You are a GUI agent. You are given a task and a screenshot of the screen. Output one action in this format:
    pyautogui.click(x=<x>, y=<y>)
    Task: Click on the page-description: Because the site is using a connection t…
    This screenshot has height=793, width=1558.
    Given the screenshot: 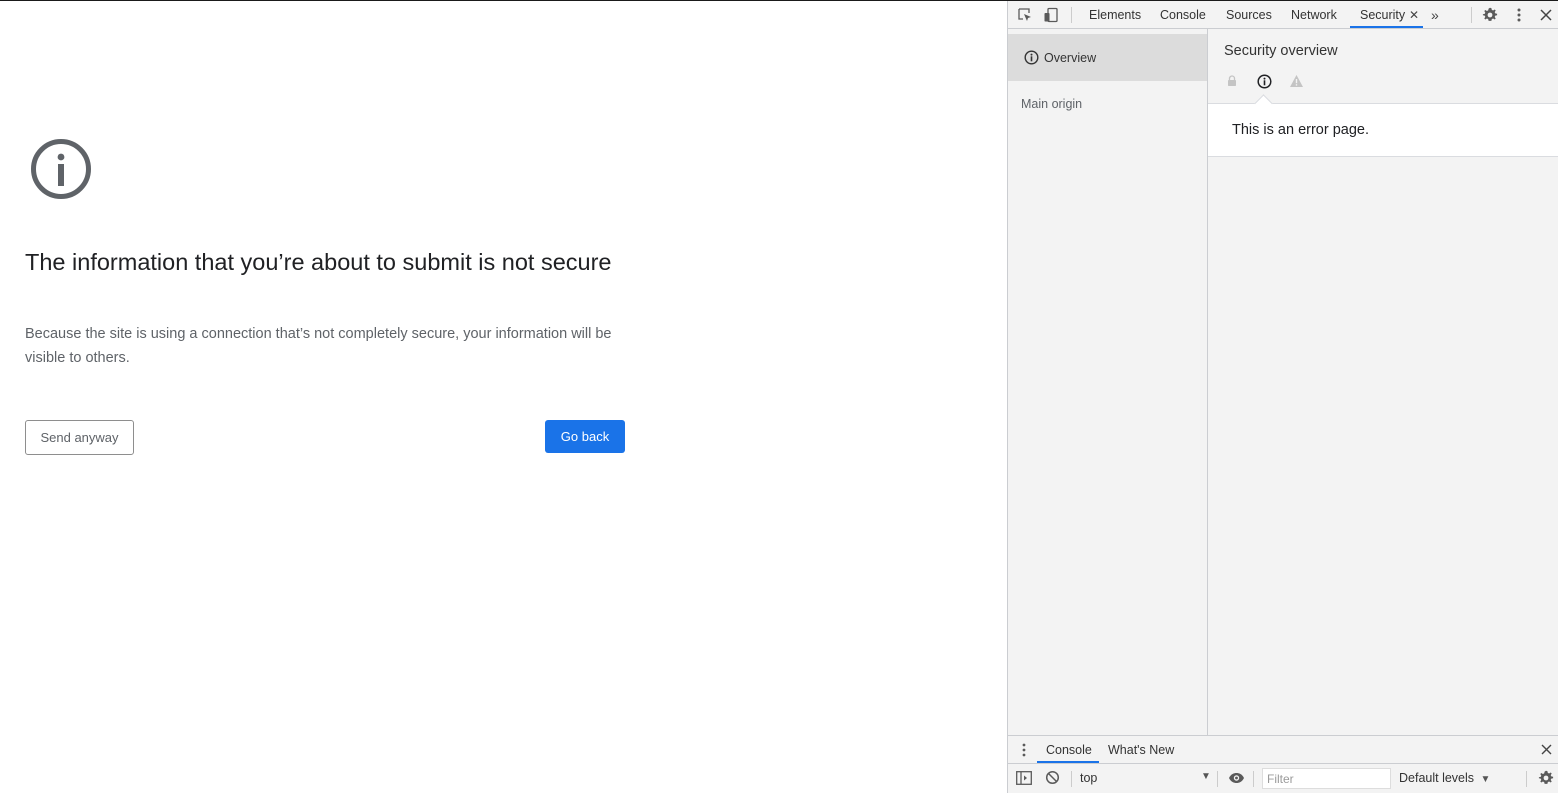 What is the action you would take?
    pyautogui.click(x=318, y=346)
    